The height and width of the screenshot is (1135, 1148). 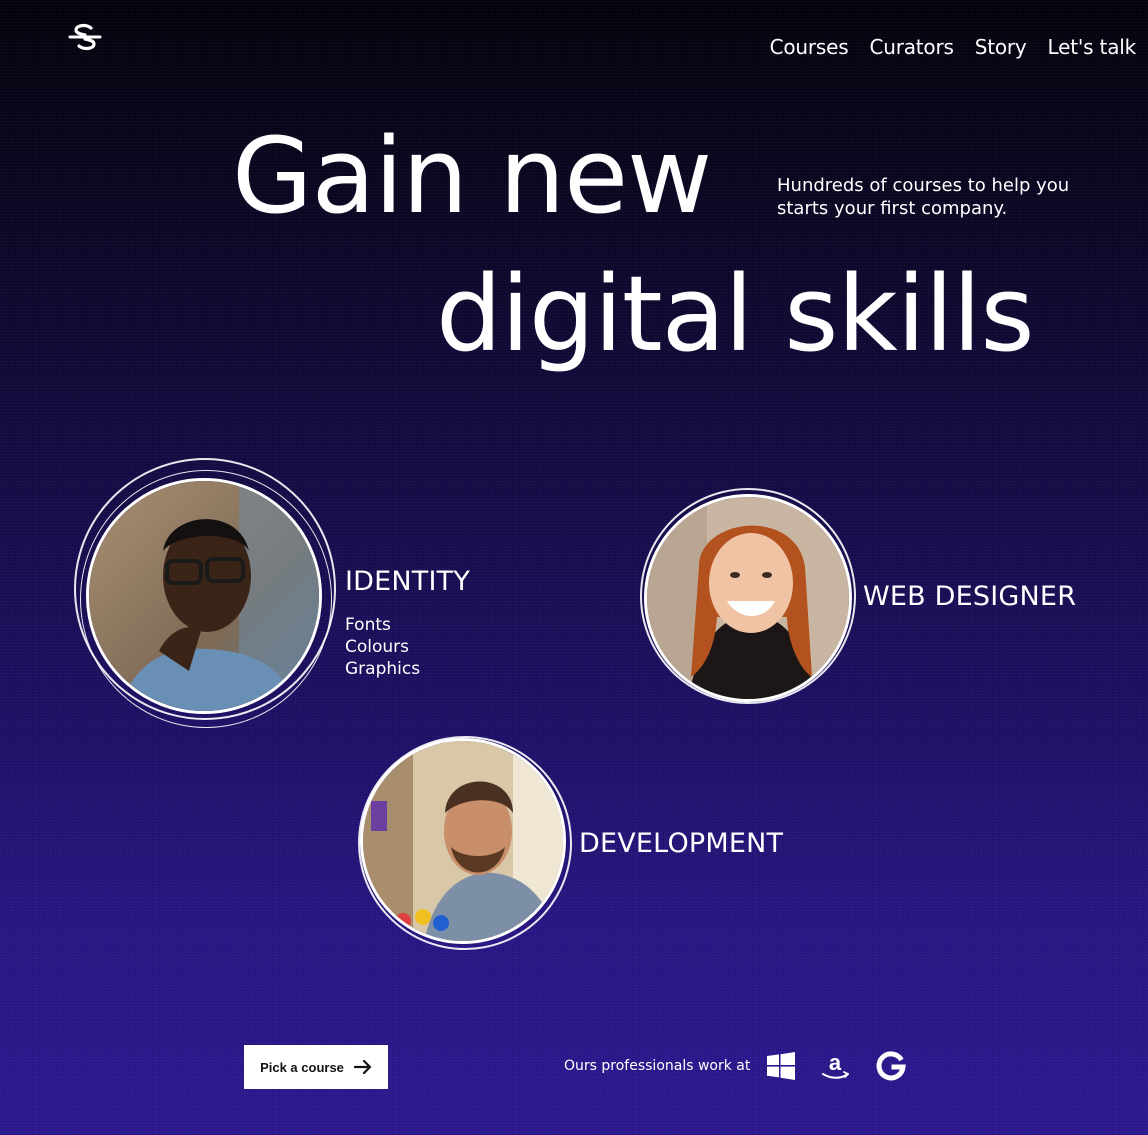 I want to click on web-designer-portrait-image, so click(x=748, y=598).